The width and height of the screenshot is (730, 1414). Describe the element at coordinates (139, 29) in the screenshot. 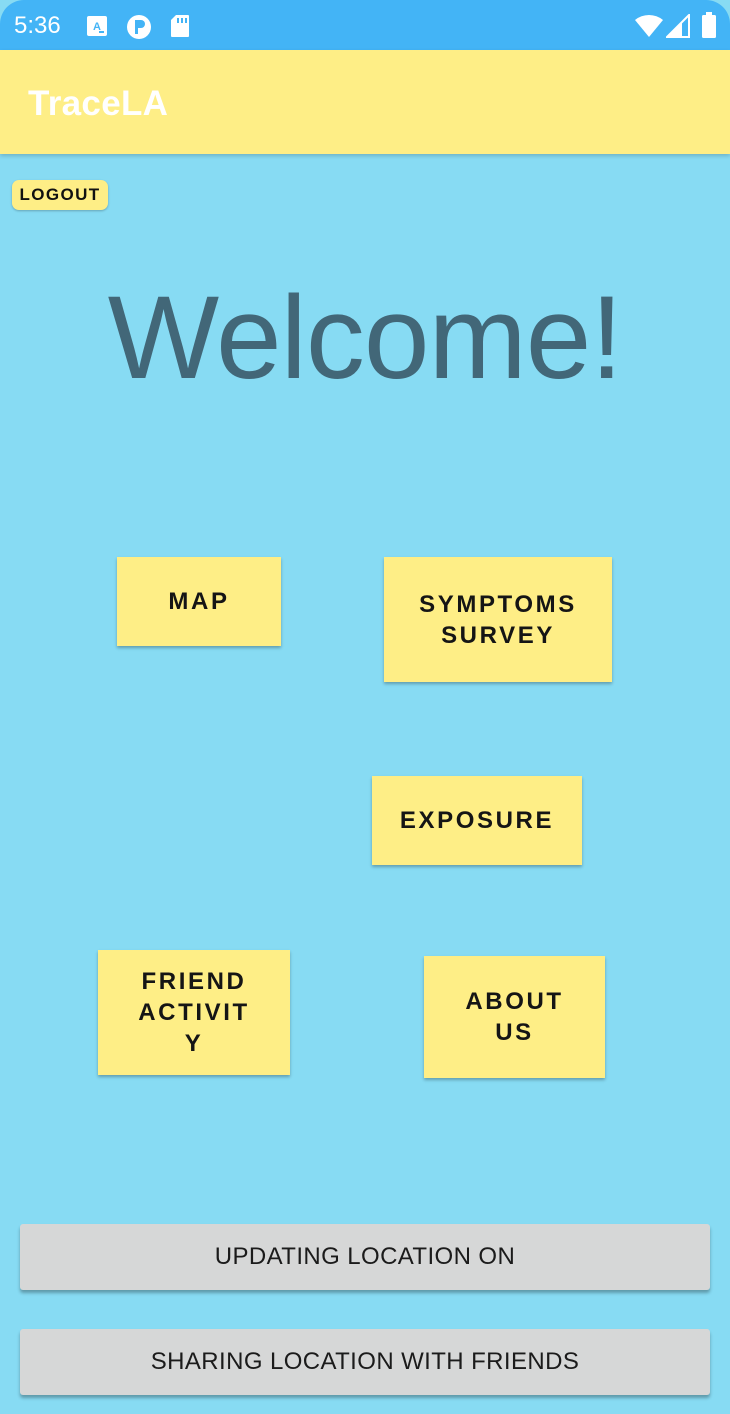

I see `circle-app-icon` at that location.